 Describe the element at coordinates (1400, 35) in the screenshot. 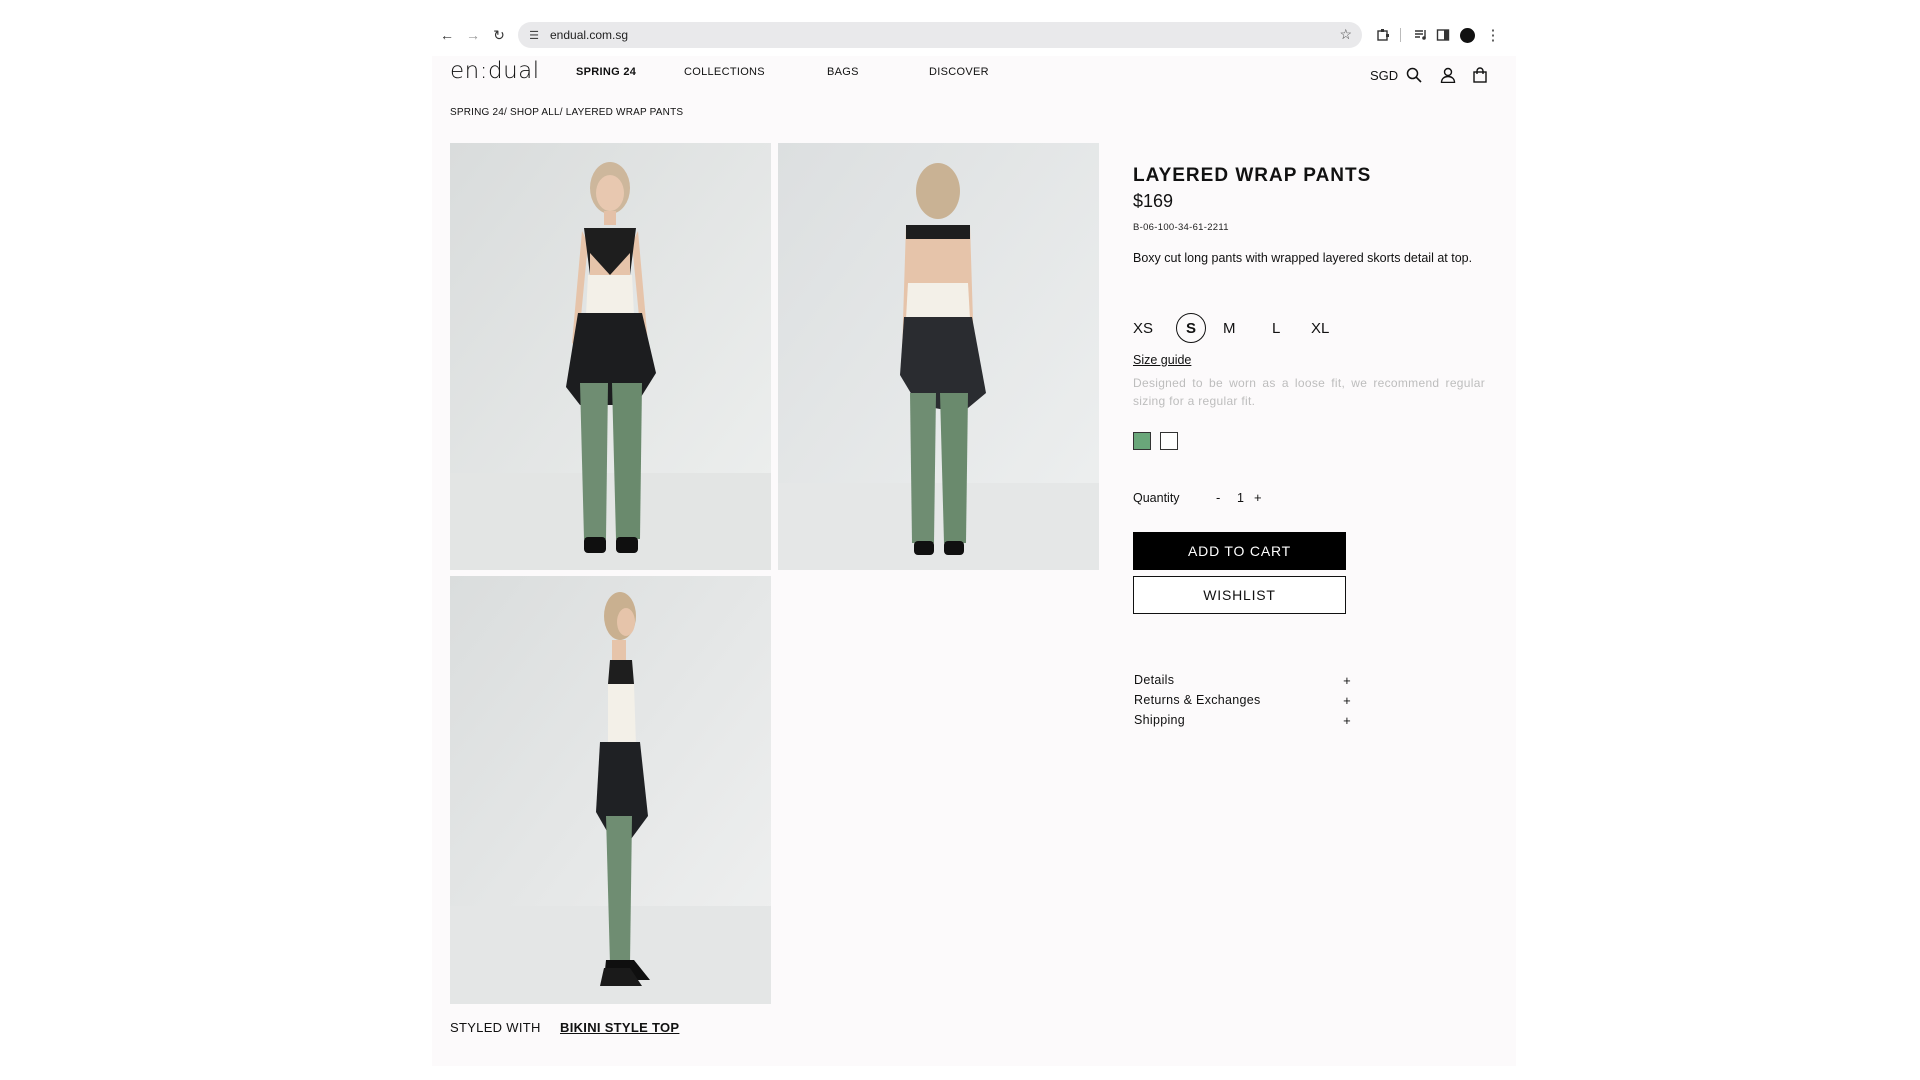

I see `toolbar-separator` at that location.